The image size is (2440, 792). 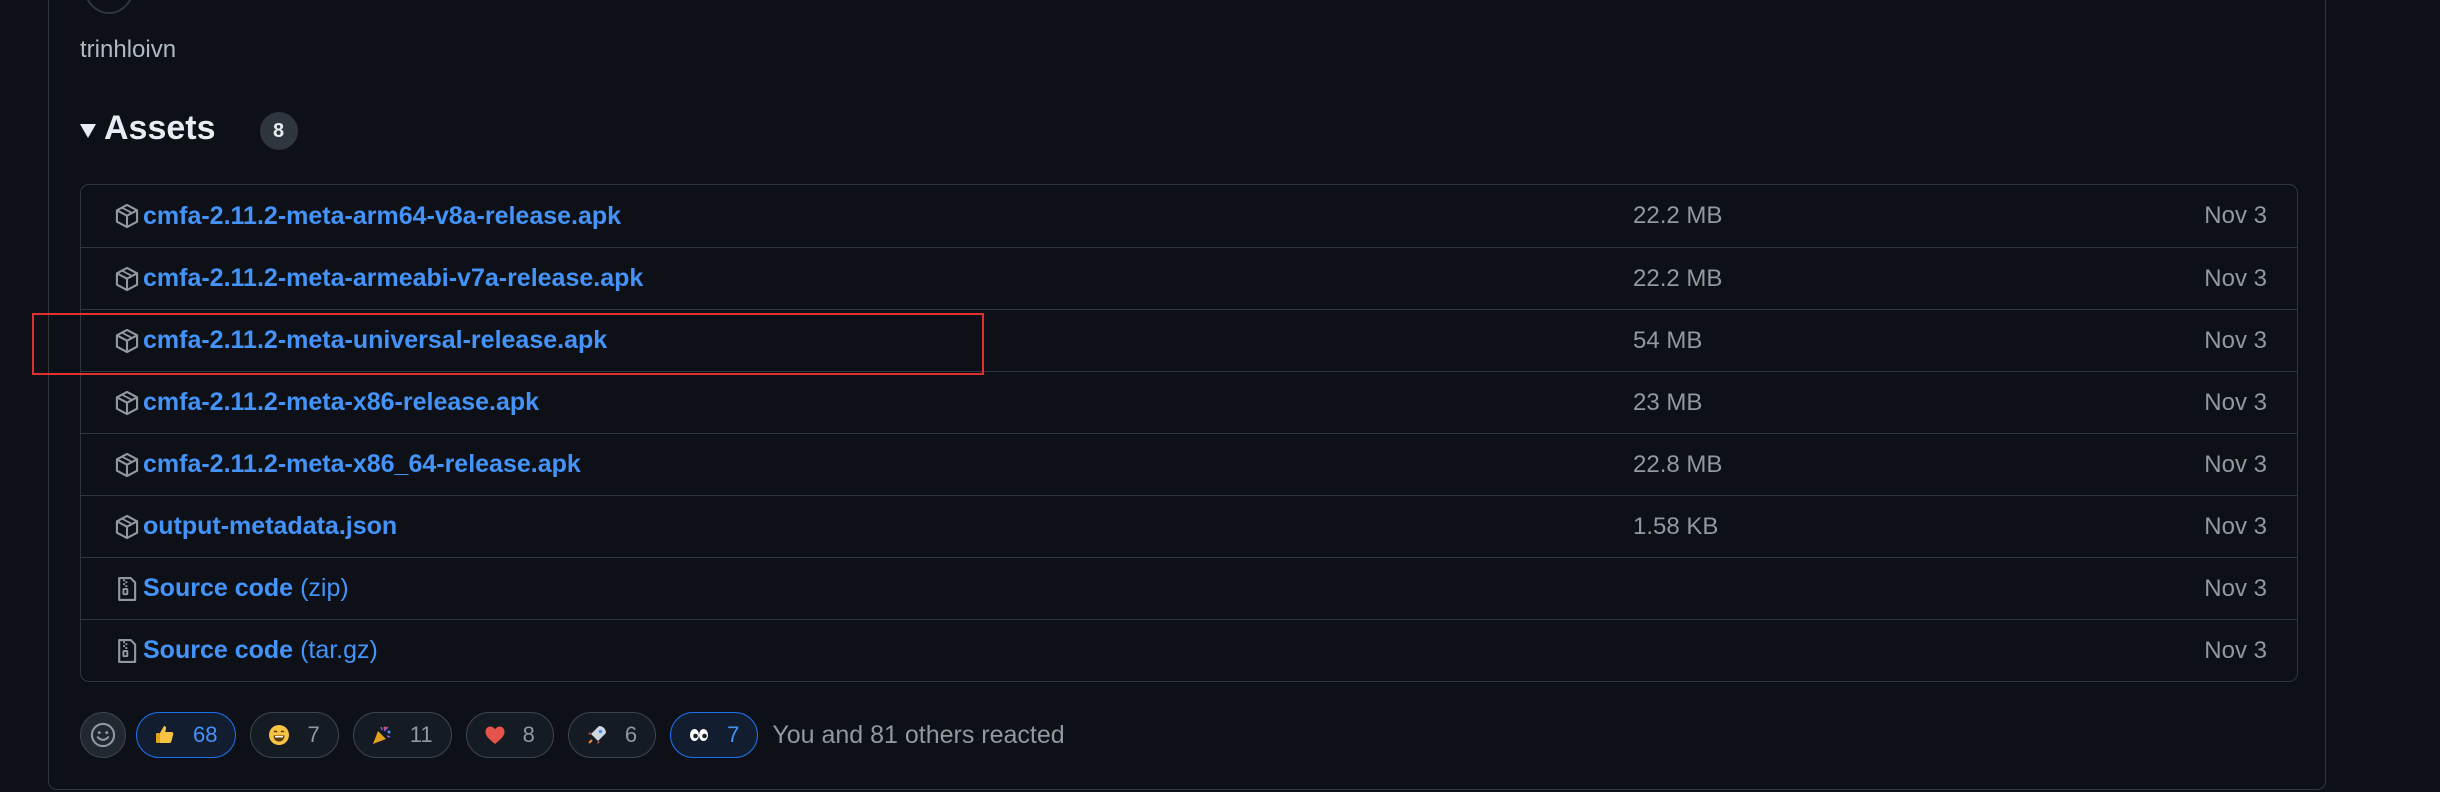 What do you see at coordinates (205, 734) in the screenshot?
I see `reaction-count: 68` at bounding box center [205, 734].